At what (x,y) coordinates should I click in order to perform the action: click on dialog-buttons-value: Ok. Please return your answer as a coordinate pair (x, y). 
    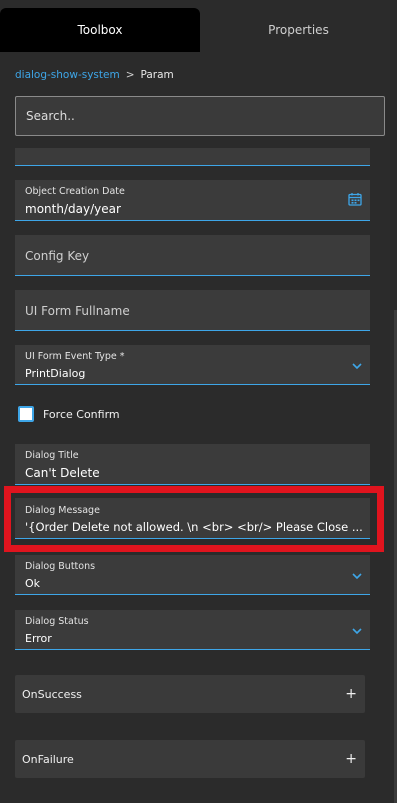
    Looking at the image, I should click on (33, 583).